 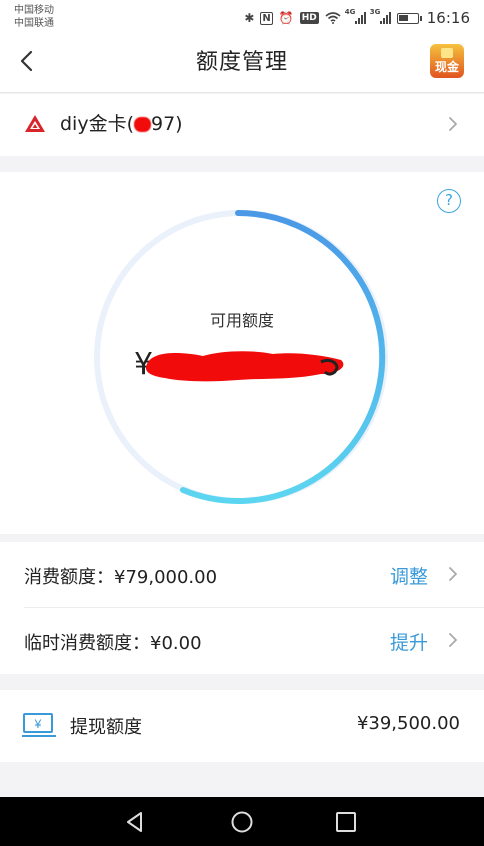 I want to click on temporary-limit-label: 临时消费额度：, so click(x=87, y=643).